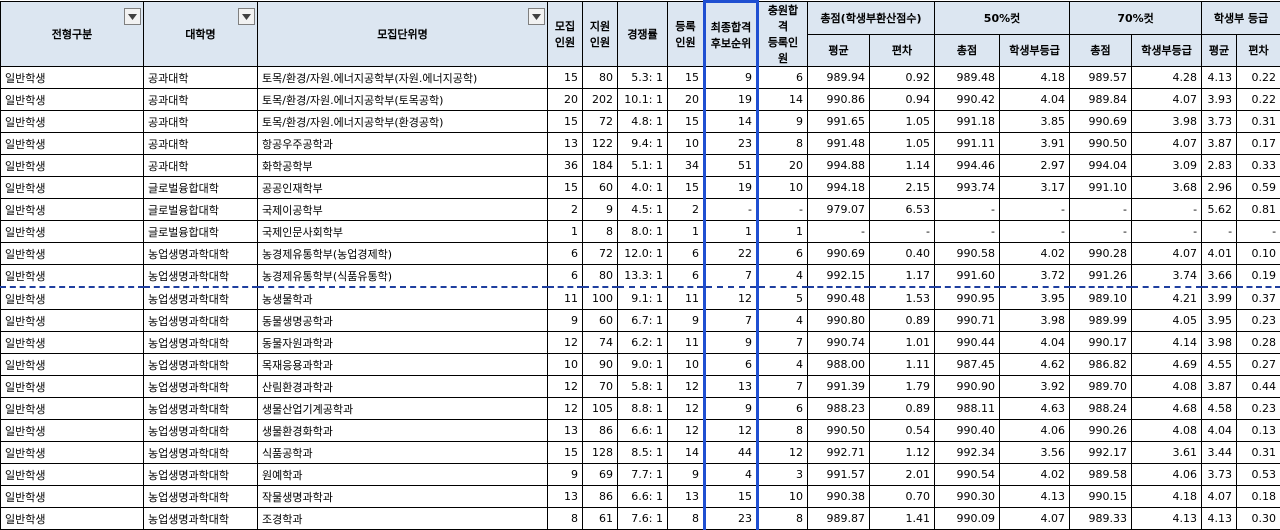  What do you see at coordinates (902, 475) in the screenshot?
I see `cell-total-sd: 2.01` at bounding box center [902, 475].